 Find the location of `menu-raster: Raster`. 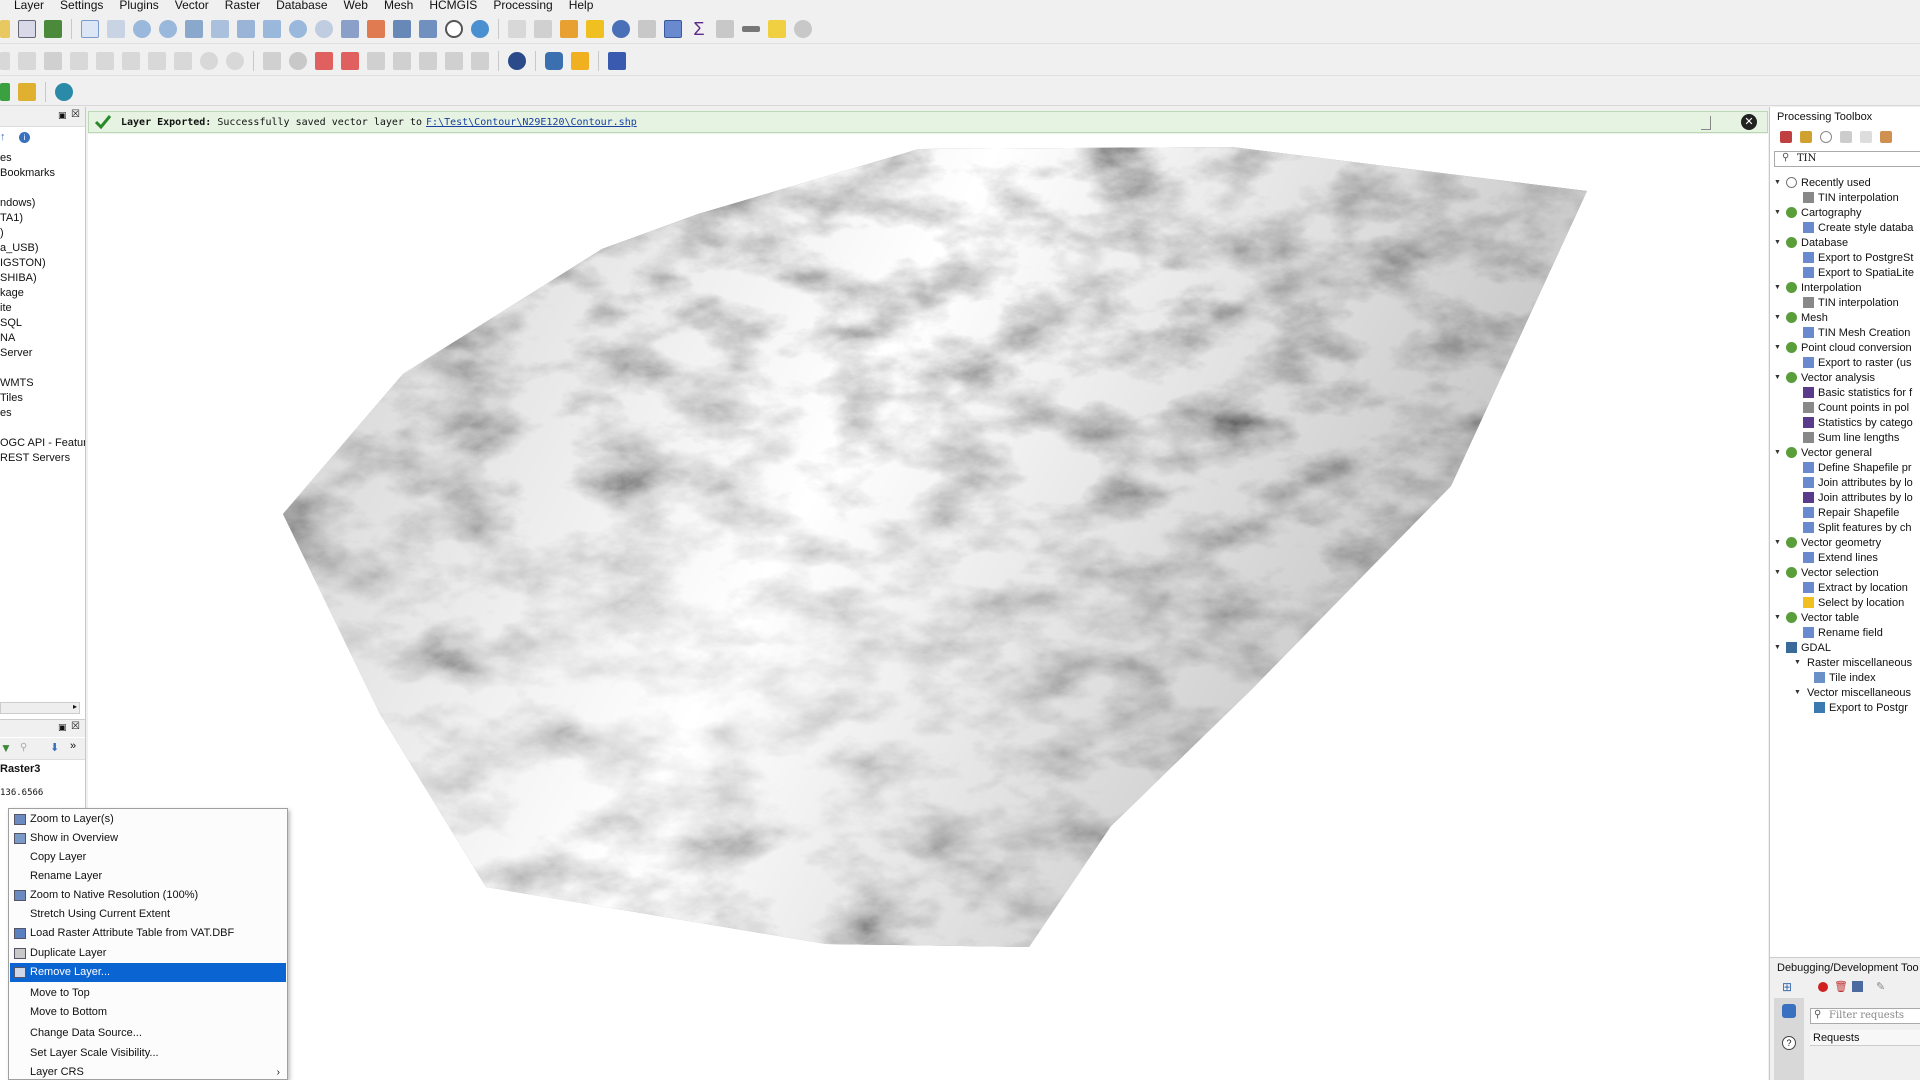

menu-raster: Raster is located at coordinates (242, 5).